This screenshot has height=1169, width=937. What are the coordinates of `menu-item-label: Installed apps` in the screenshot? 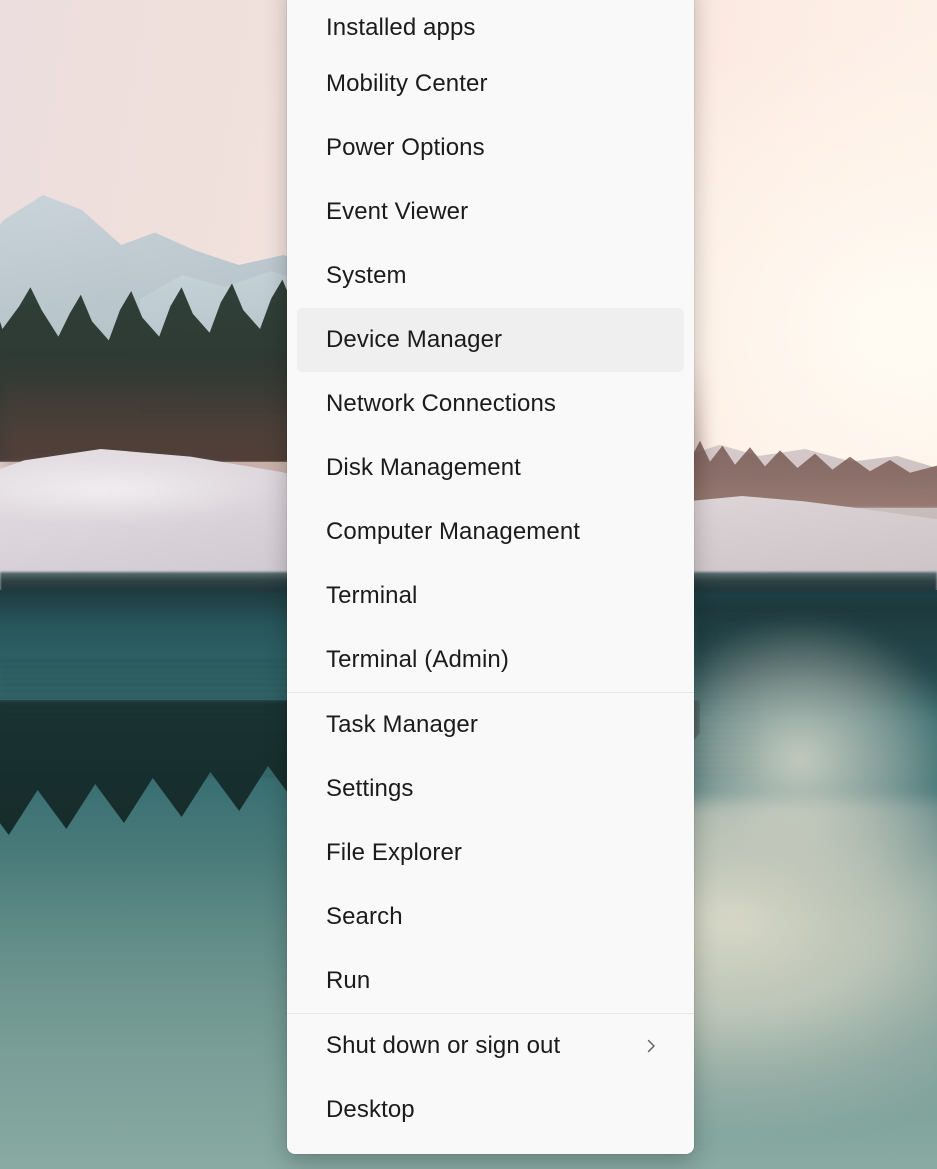 It's located at (401, 27).